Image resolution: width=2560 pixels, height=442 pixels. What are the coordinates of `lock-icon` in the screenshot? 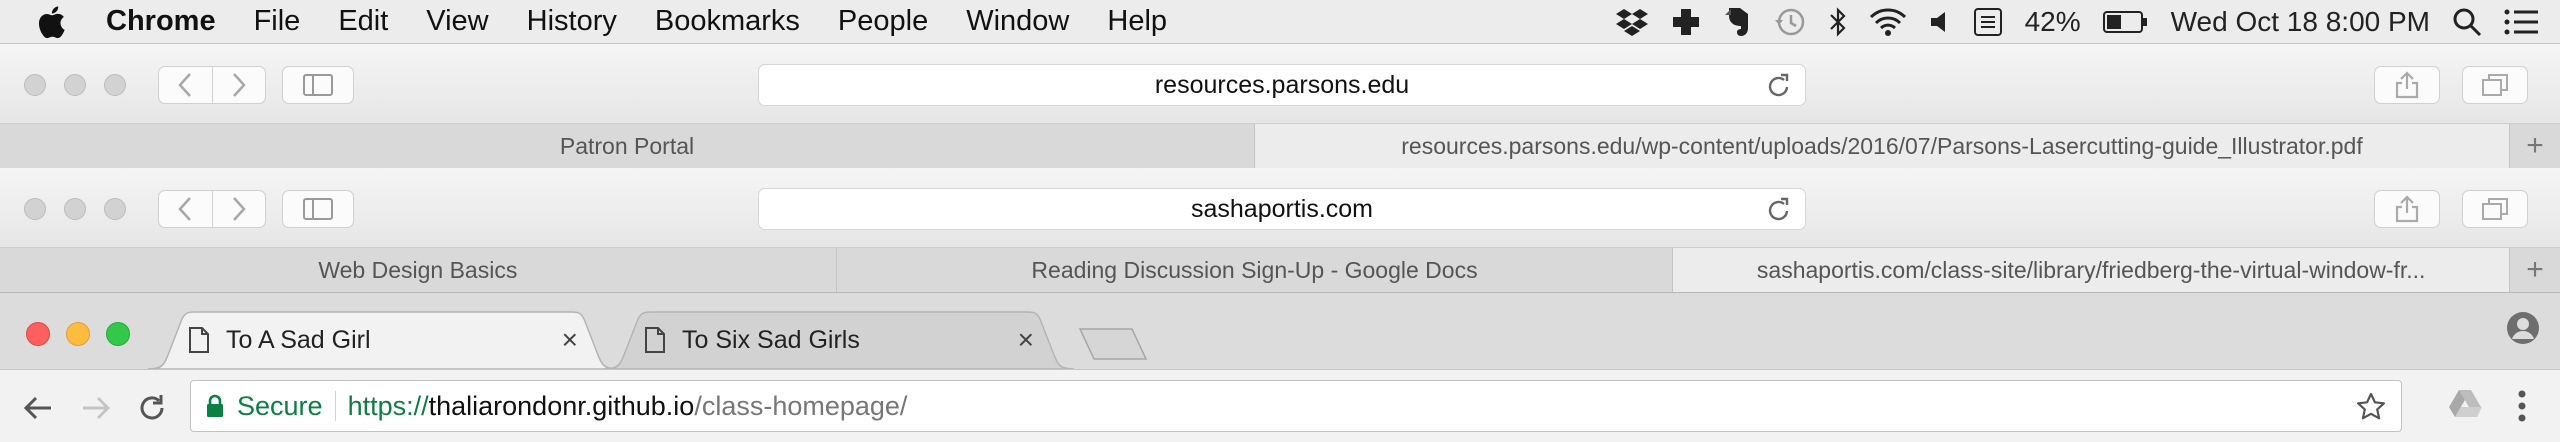 It's located at (215, 406).